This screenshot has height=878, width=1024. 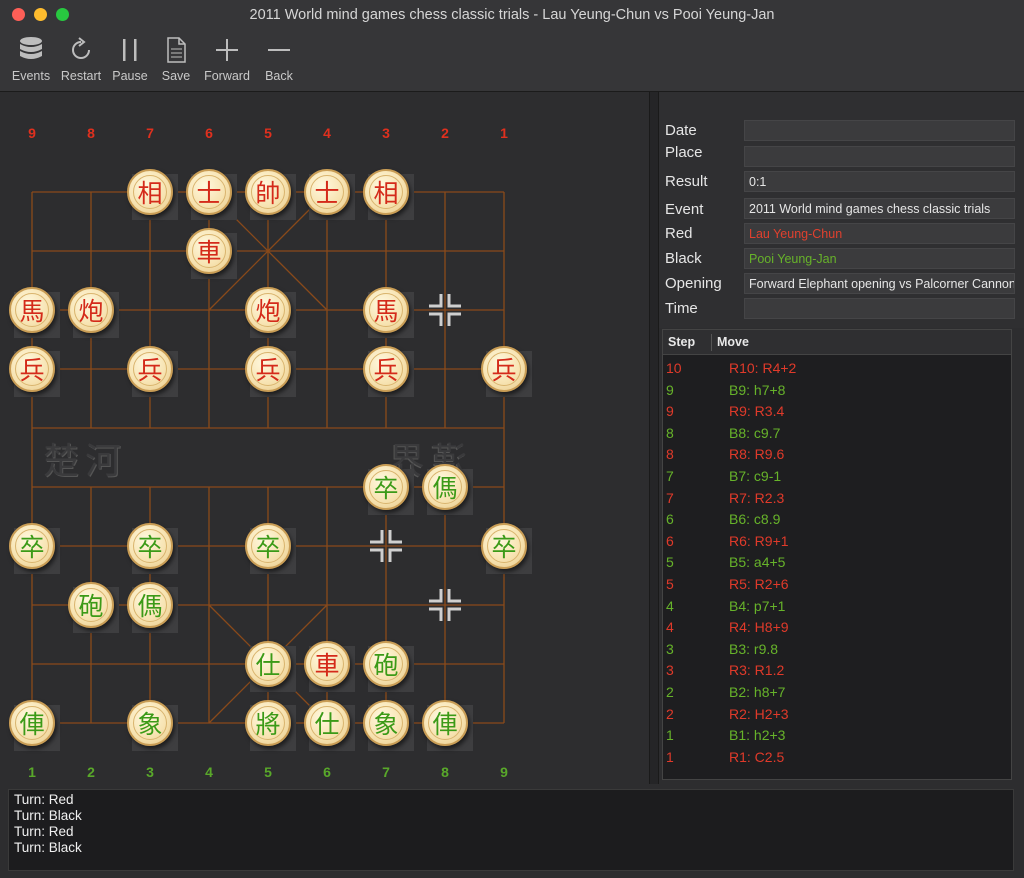 What do you see at coordinates (757, 735) in the screenshot?
I see `move-notation: B1: h2+3` at bounding box center [757, 735].